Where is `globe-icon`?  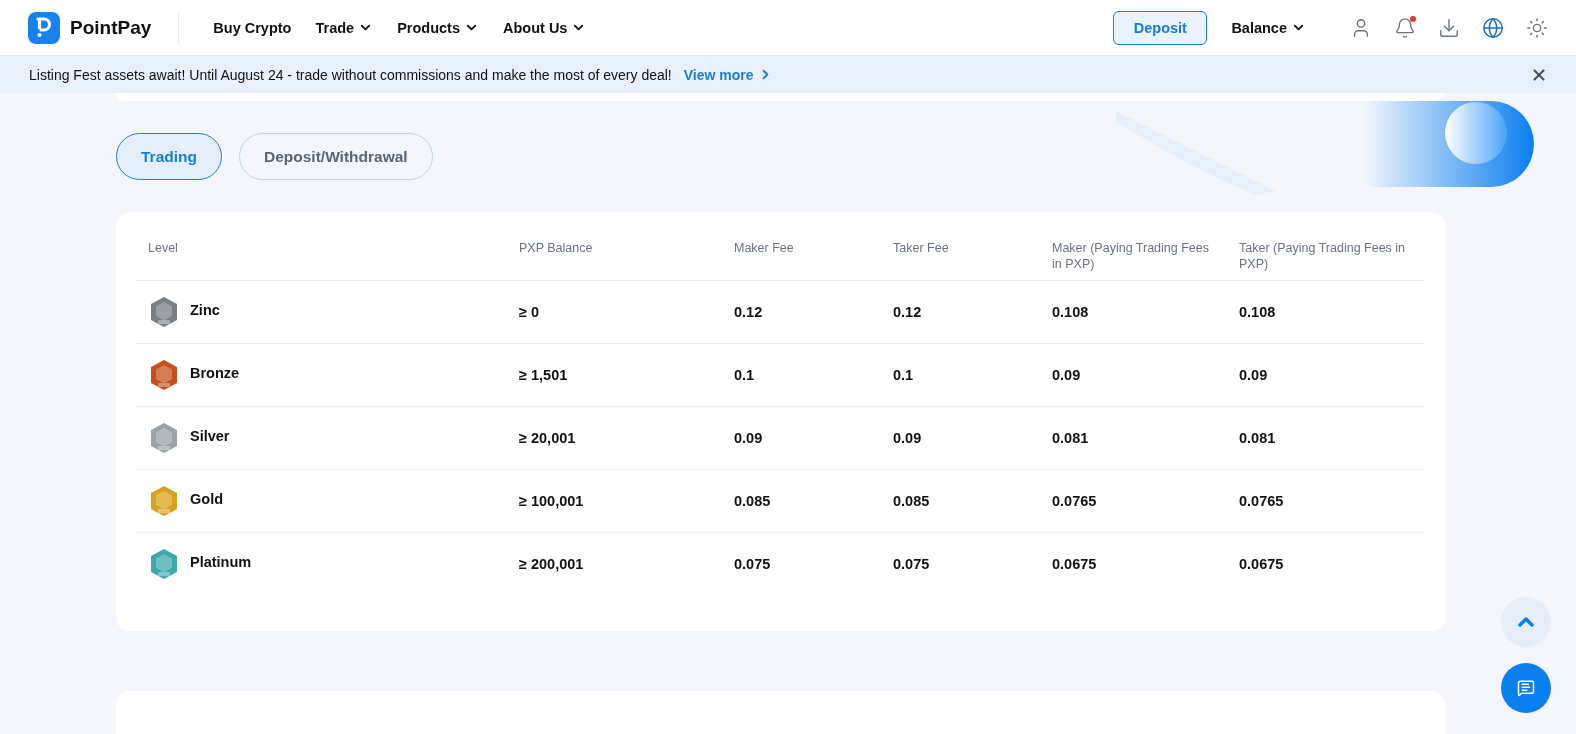
globe-icon is located at coordinates (1493, 27).